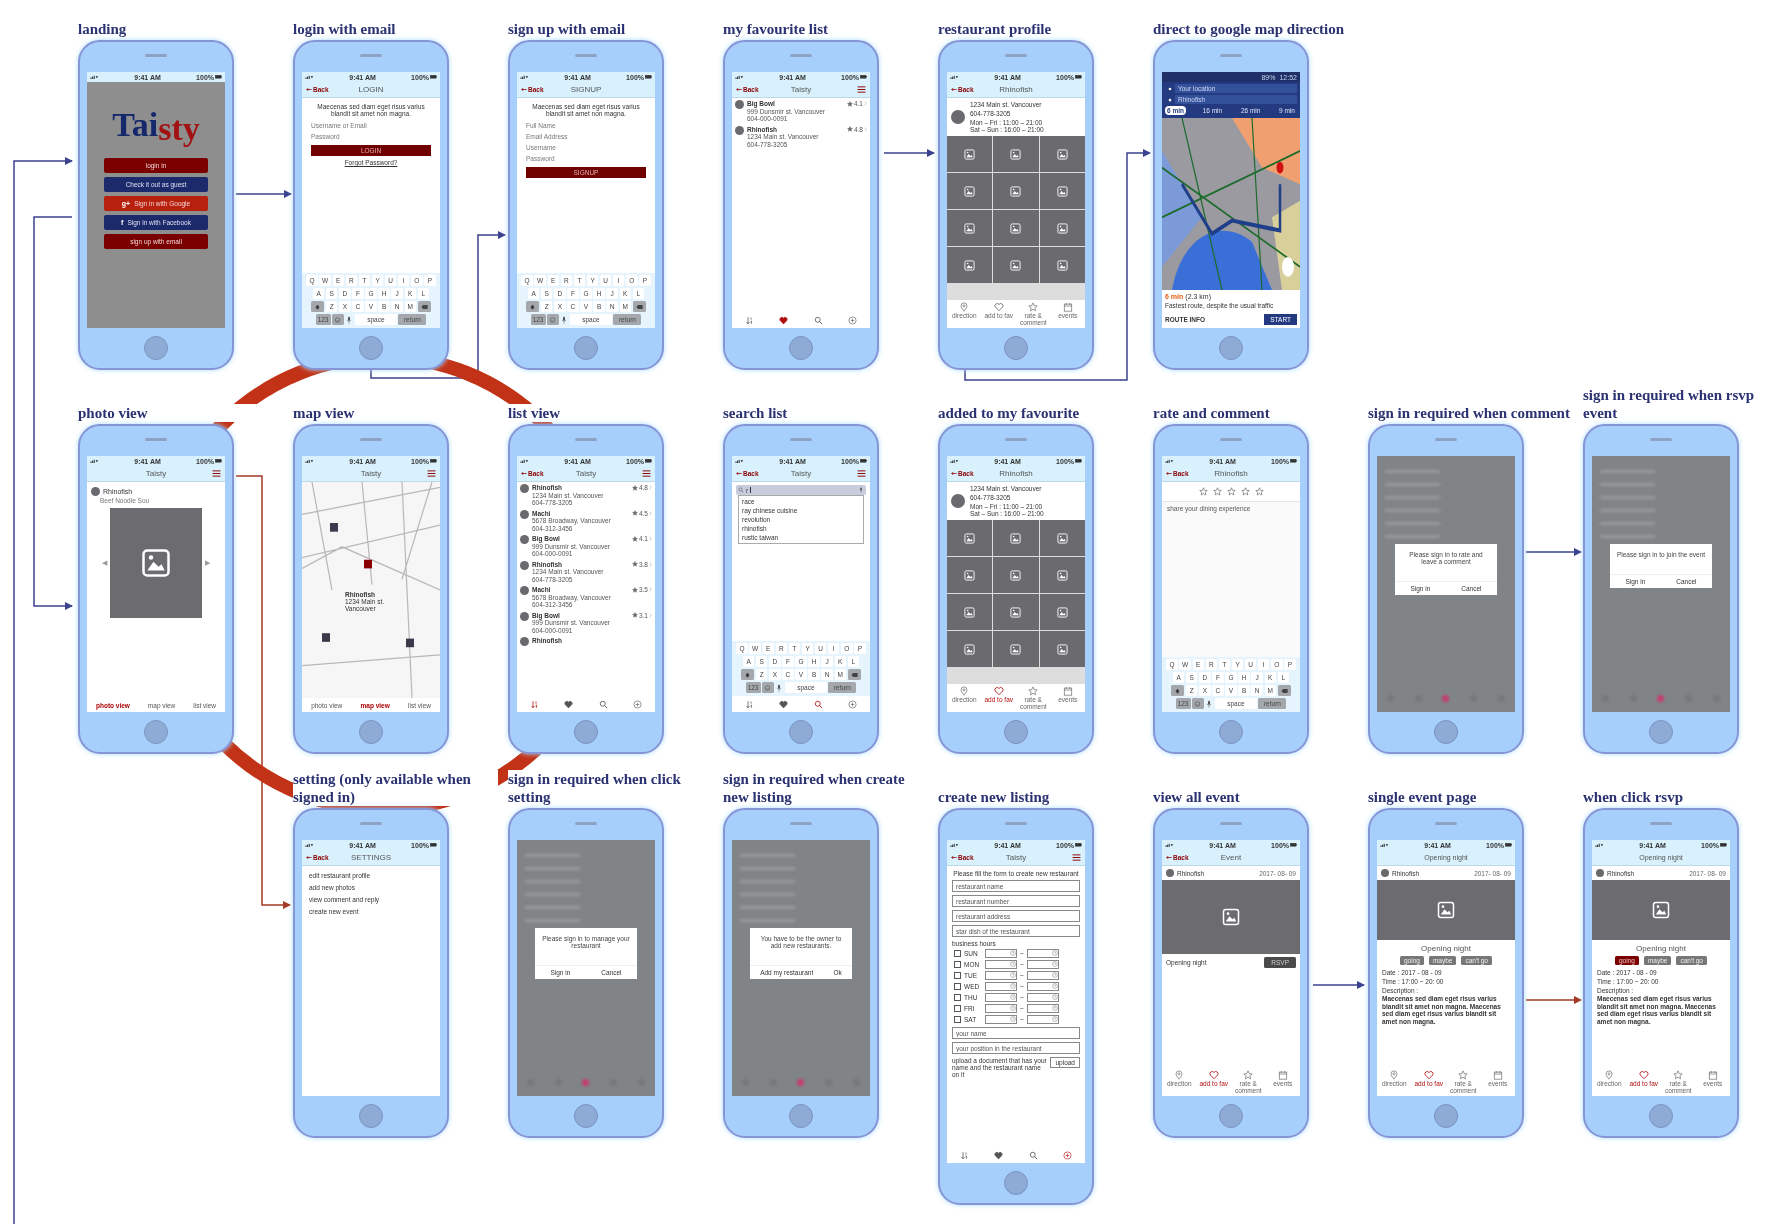  Describe the element at coordinates (1678, 1075) in the screenshot. I see `star-icon` at that location.